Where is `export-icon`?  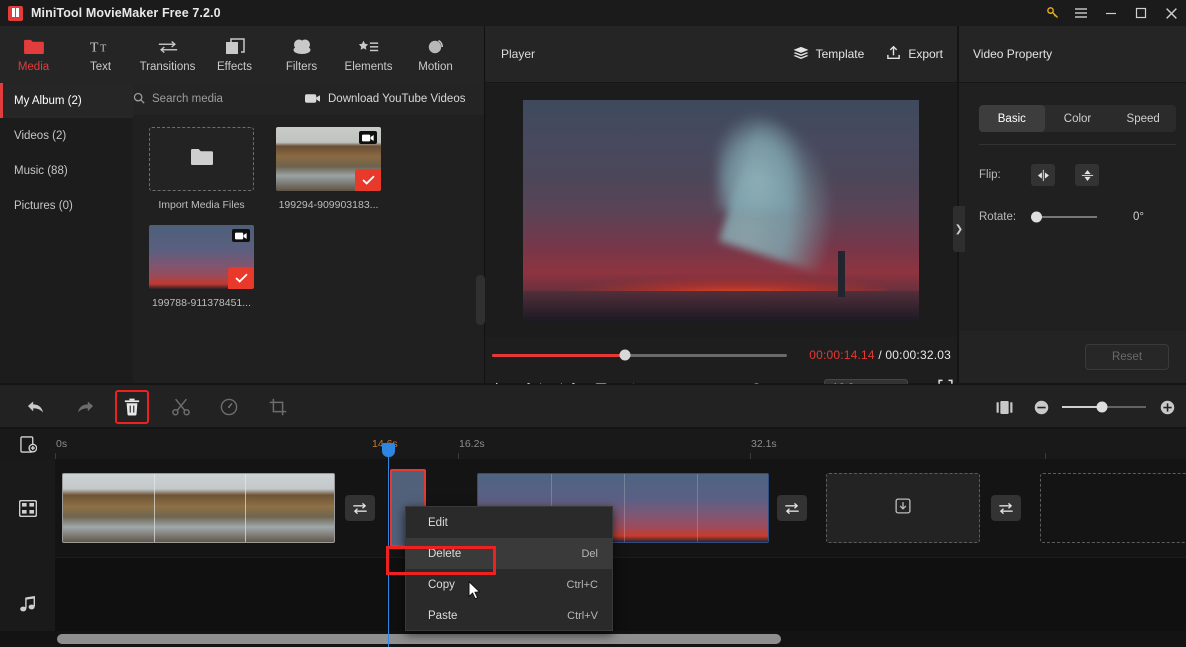 export-icon is located at coordinates (893, 54).